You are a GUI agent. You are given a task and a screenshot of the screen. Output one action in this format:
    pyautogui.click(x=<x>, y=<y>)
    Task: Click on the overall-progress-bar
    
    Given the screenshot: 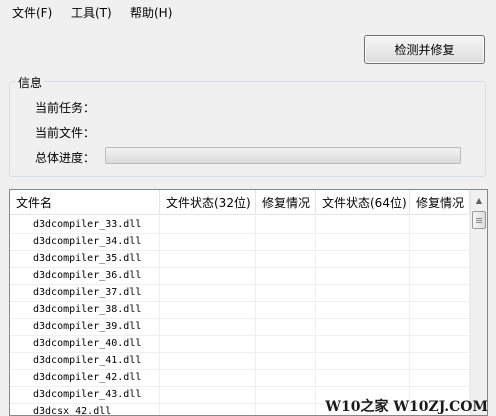 What is the action you would take?
    pyautogui.click(x=283, y=155)
    